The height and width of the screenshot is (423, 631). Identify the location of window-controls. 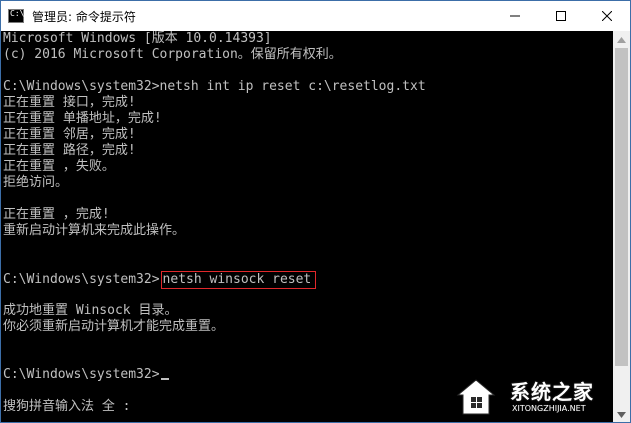
(561, 16).